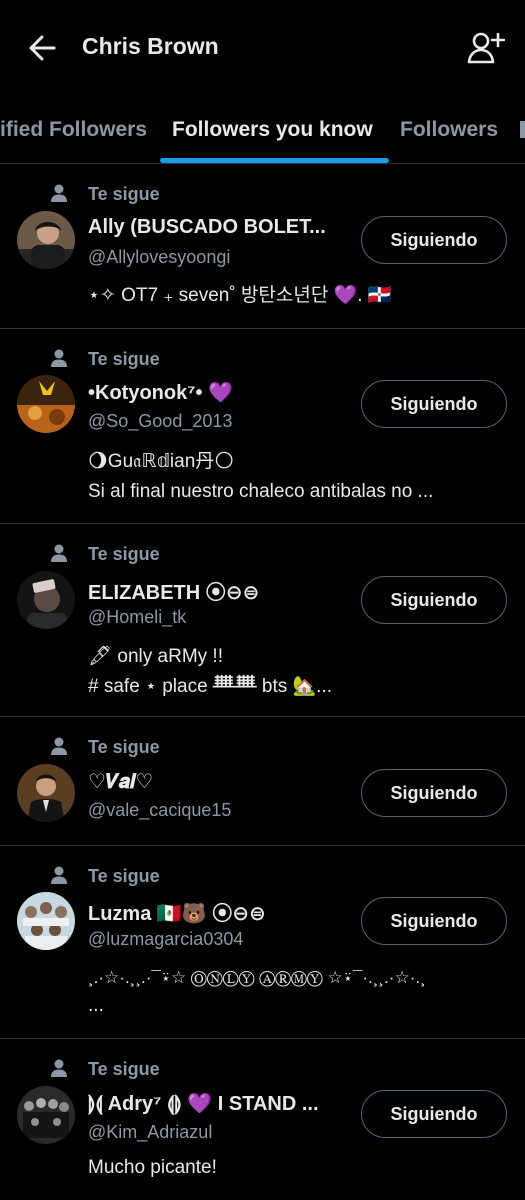 This screenshot has width=525, height=1200. Describe the element at coordinates (137, 617) in the screenshot. I see `user-handle: @Homeli_tk` at that location.